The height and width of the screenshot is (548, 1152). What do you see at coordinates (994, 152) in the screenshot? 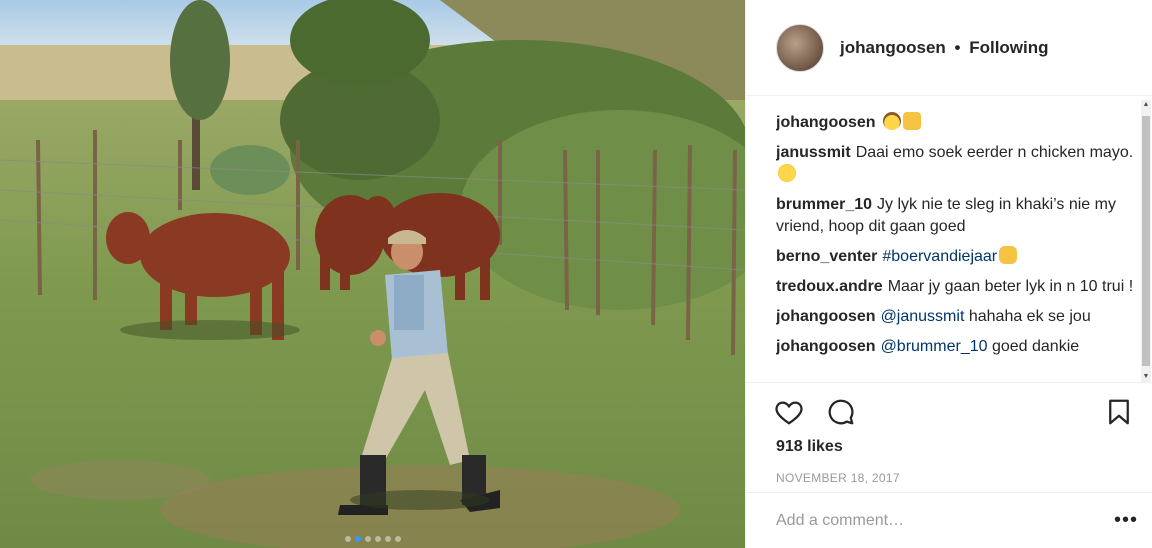
I see `comment-text: Daai emo soek eerder n chicken mayo.` at bounding box center [994, 152].